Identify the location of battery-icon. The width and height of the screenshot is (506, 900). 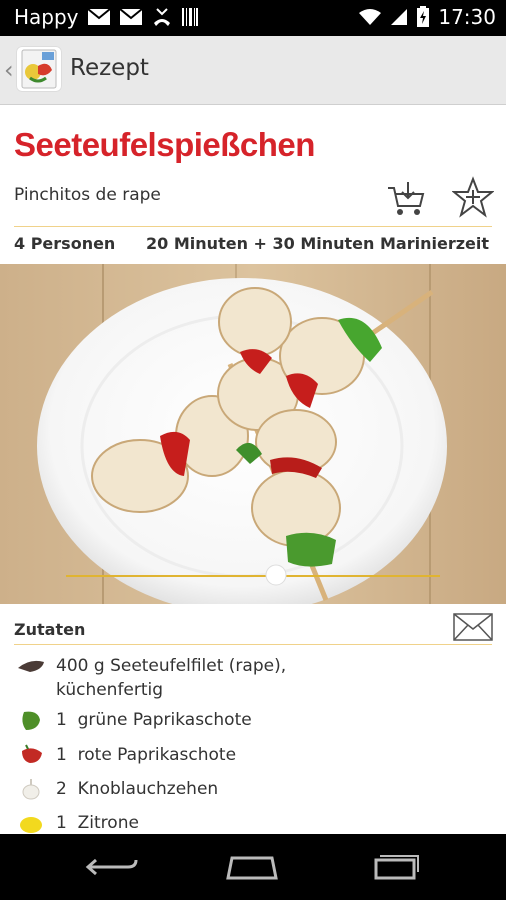
(423, 16).